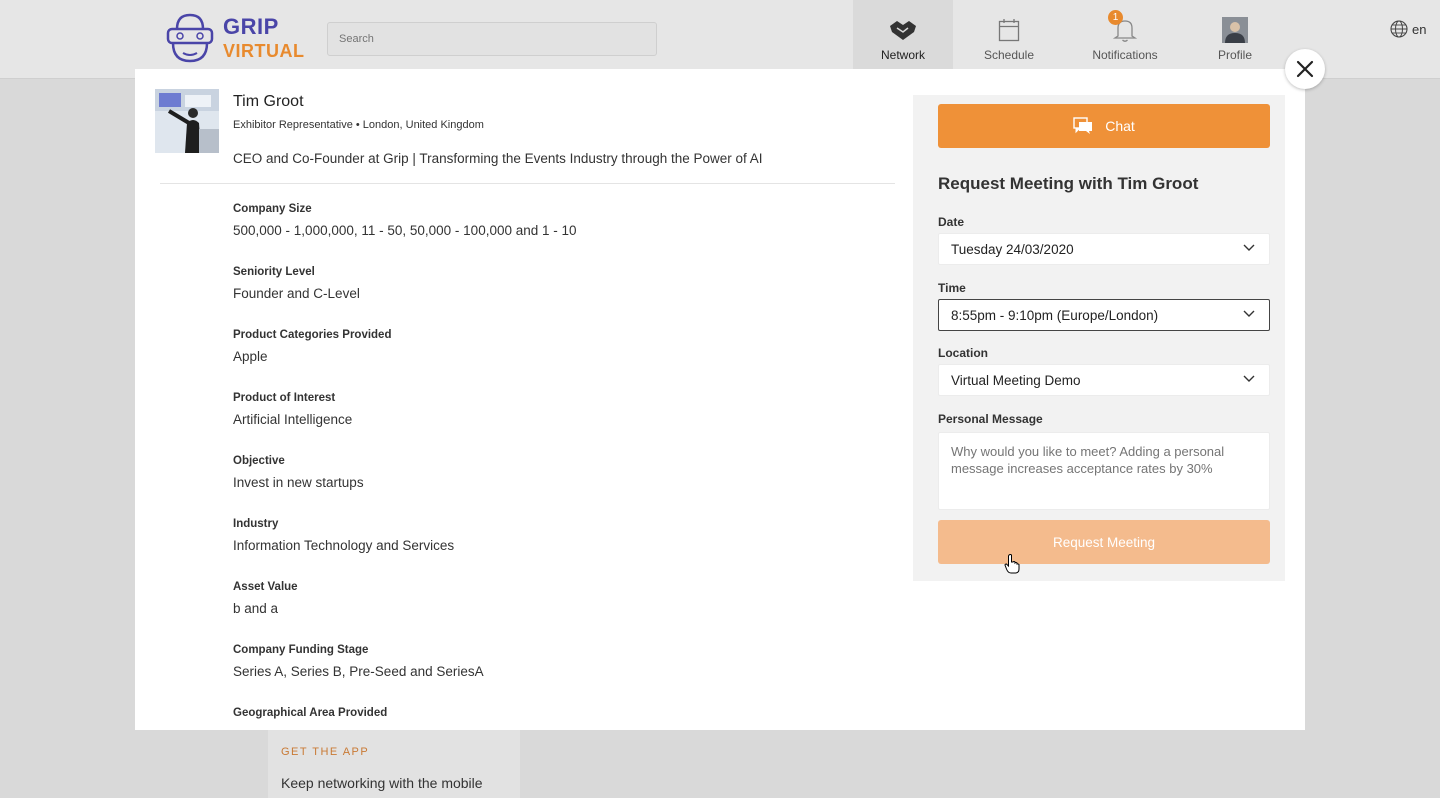  I want to click on profile-field: Product Categories Provided Apple, so click(405, 360).